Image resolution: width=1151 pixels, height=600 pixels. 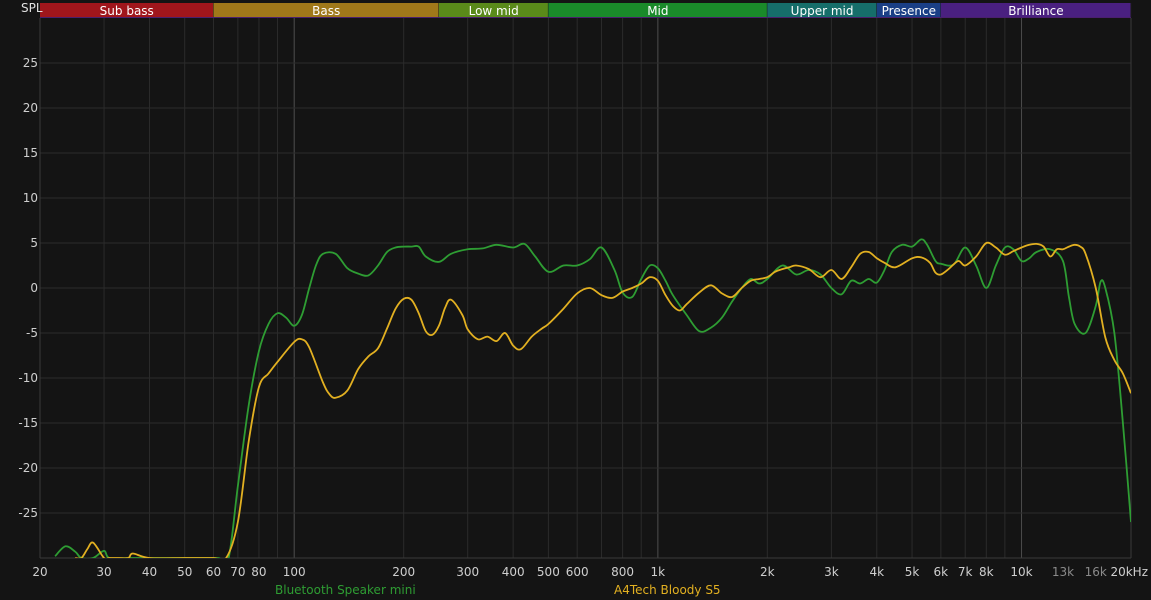 What do you see at coordinates (1035, 11) in the screenshot?
I see `band-label: Brilliance` at bounding box center [1035, 11].